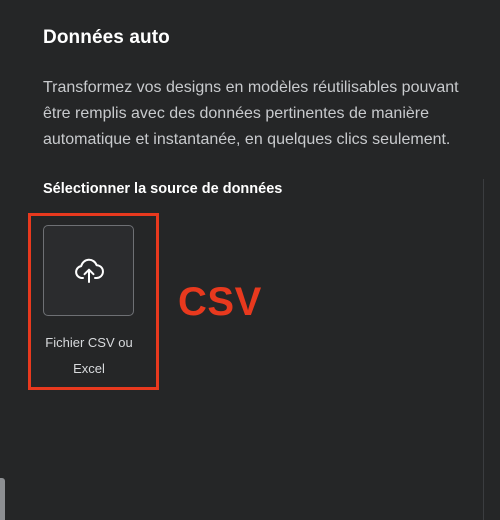  I want to click on cloud-upload-icon, so click(89, 271).